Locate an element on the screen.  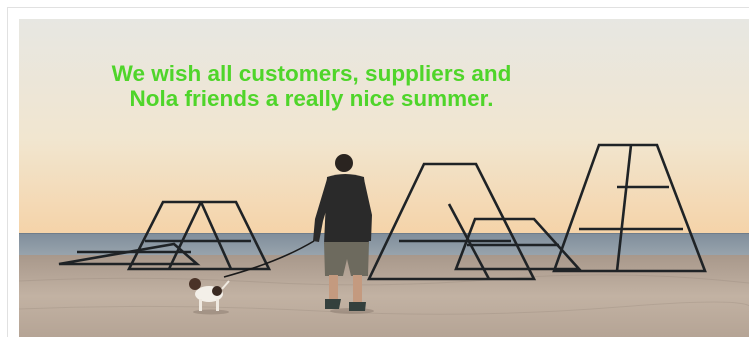
greeting-line-2: Nola friends a really nice summer. is located at coordinates (311, 98).